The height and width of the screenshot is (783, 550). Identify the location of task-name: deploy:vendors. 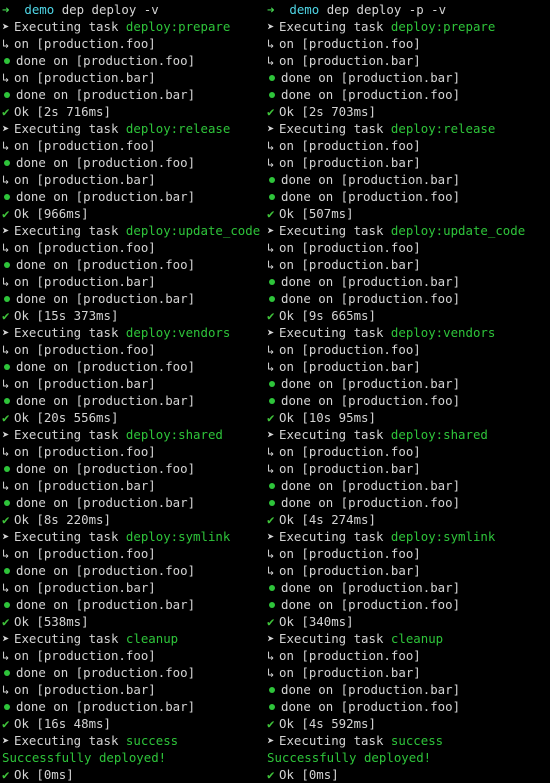
(178, 332).